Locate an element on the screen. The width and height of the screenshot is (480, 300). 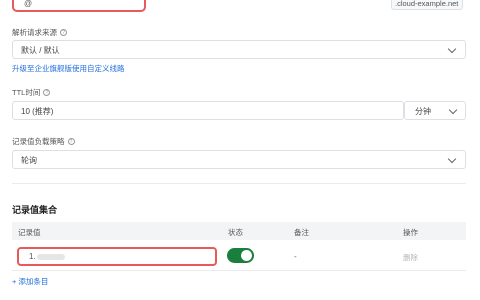
records-table-header: 记录值 状态 备注 操作 is located at coordinates (239, 231).